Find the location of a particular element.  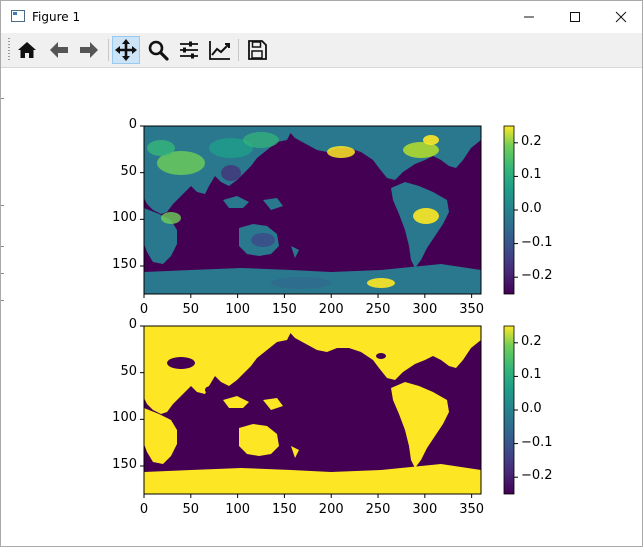

title-bar: Figure 1 is located at coordinates (321, 17).